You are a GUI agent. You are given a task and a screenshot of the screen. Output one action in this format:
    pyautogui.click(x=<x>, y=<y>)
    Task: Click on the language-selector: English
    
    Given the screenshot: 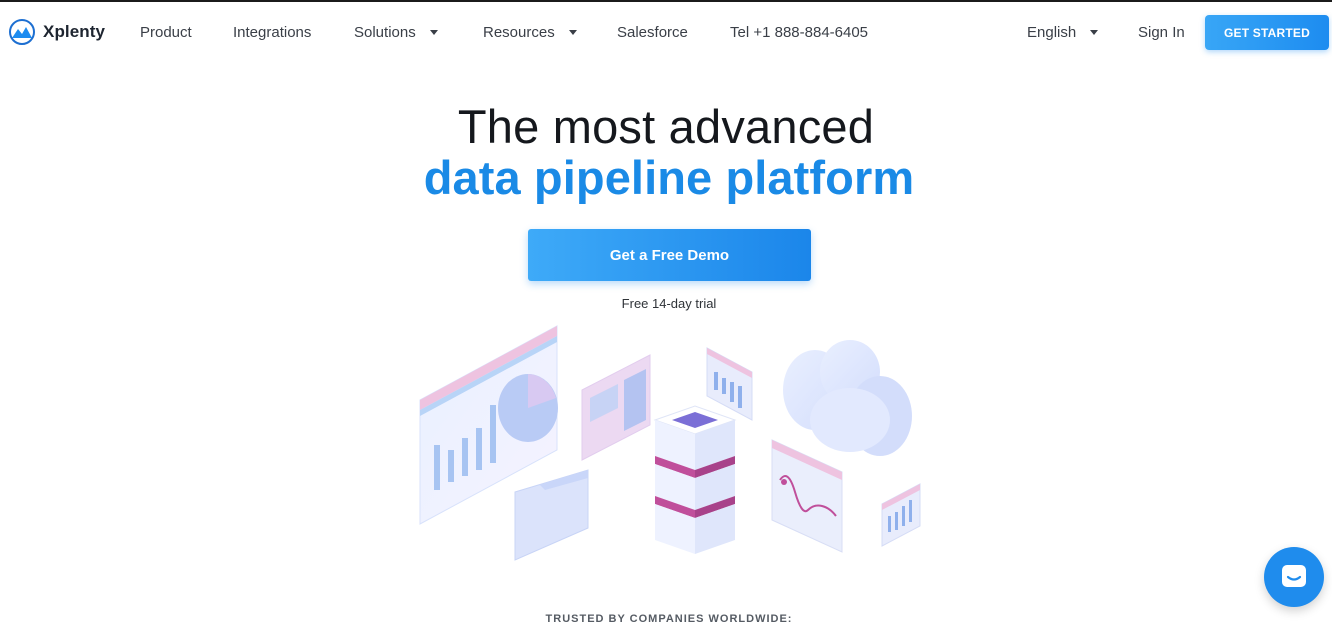 What is the action you would take?
    pyautogui.click(x=1063, y=32)
    